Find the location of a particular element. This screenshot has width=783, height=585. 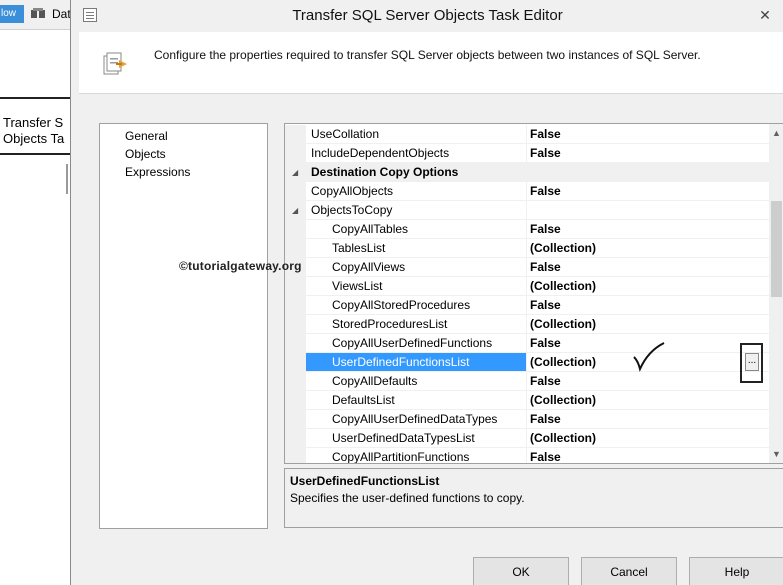

property-row: ◢ ObjectsToCopy is located at coordinates (527, 210).